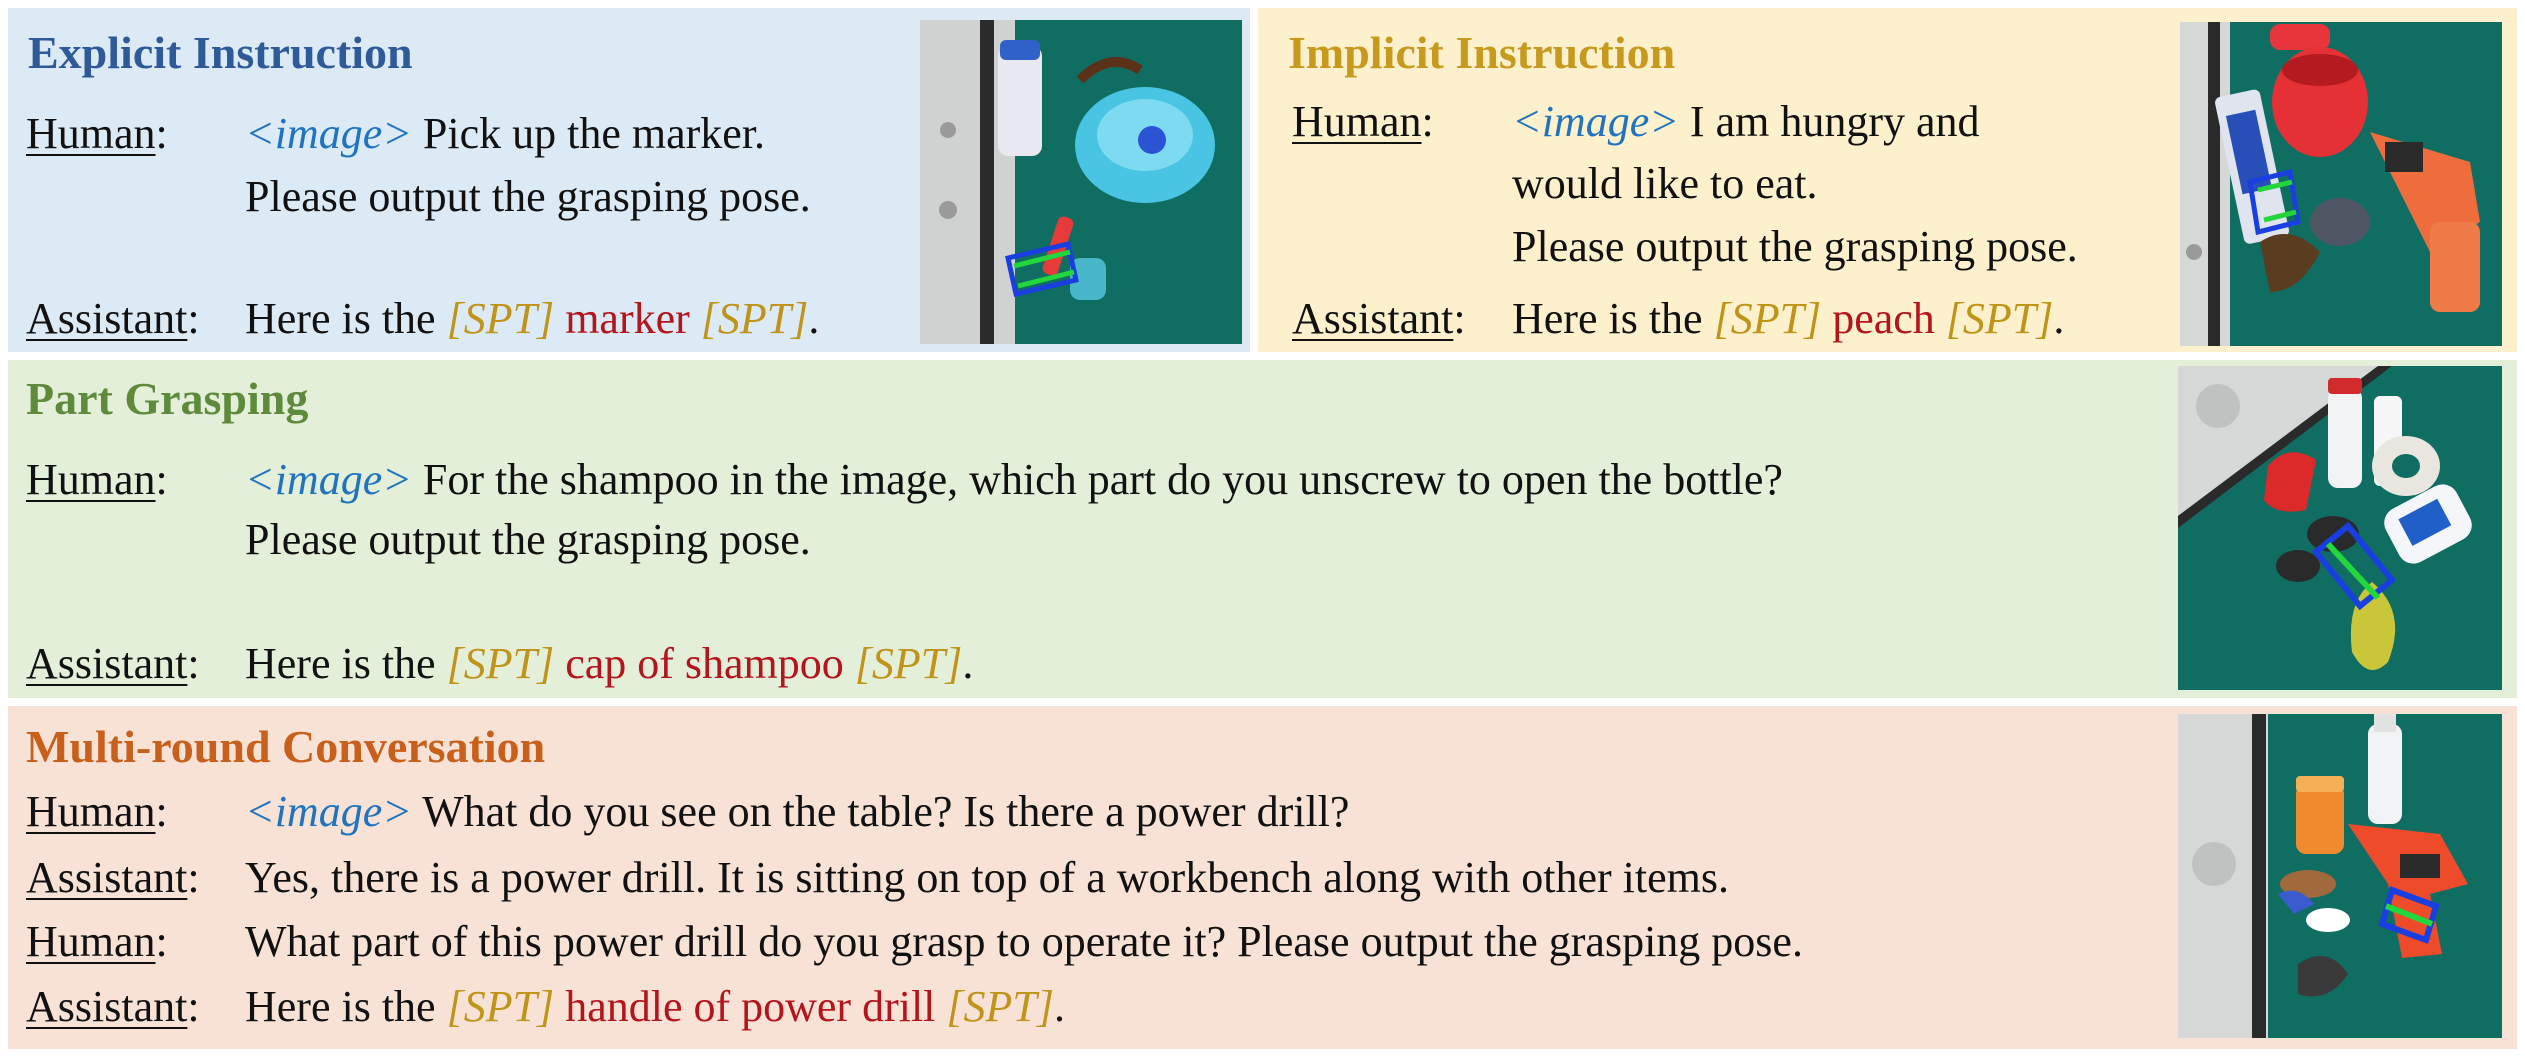  Describe the element at coordinates (286, 746) in the screenshot. I see `panel-heading: Multi-round Conversation` at that location.